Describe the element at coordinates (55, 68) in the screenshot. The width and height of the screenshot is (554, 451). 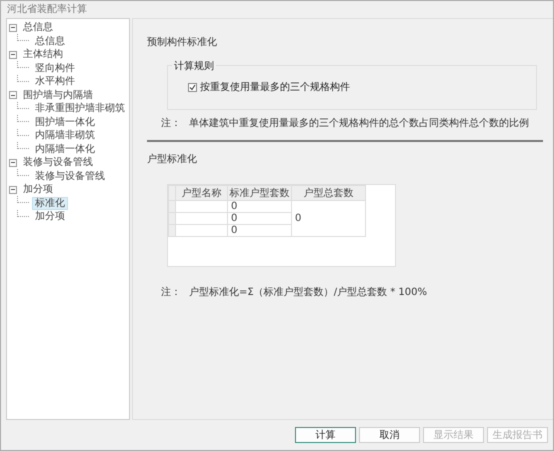
I see `tree-item: 竖向构件` at that location.